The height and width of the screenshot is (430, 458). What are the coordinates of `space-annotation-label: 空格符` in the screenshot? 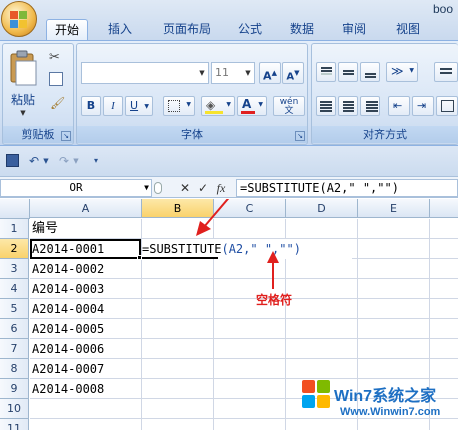 It's located at (274, 300).